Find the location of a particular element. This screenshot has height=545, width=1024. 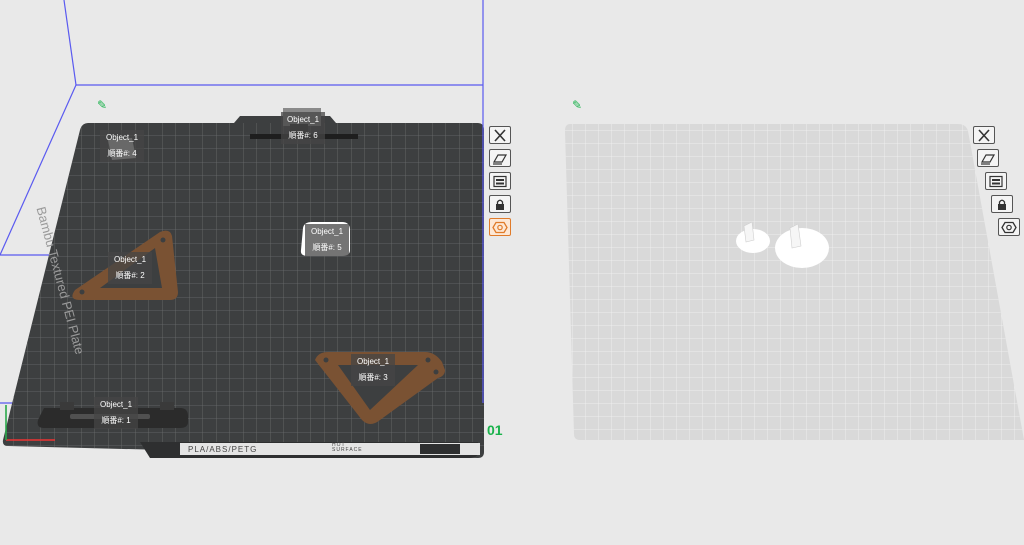

object-label-3: Object_1 順番#: 3 is located at coordinates (373, 370).